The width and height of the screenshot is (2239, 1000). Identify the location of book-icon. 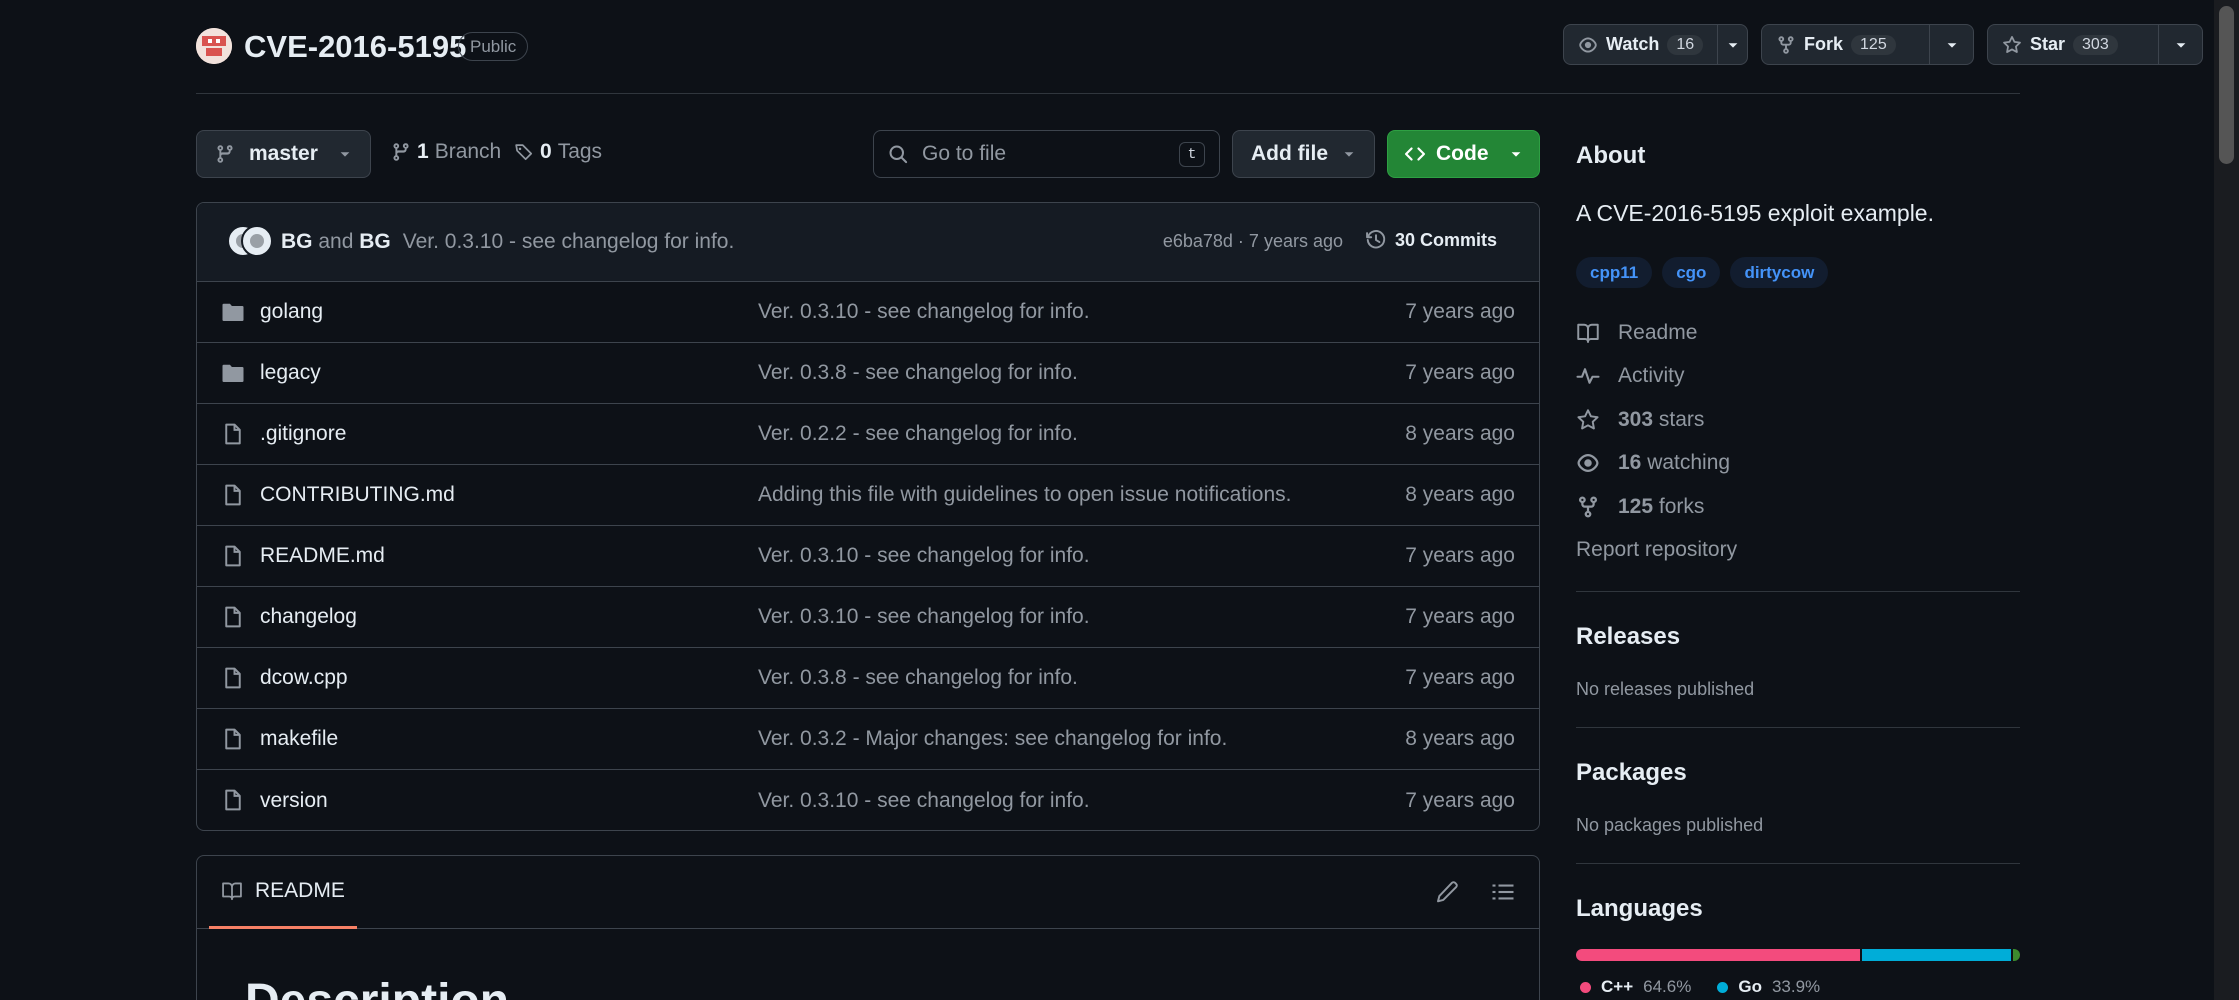
(1588, 333).